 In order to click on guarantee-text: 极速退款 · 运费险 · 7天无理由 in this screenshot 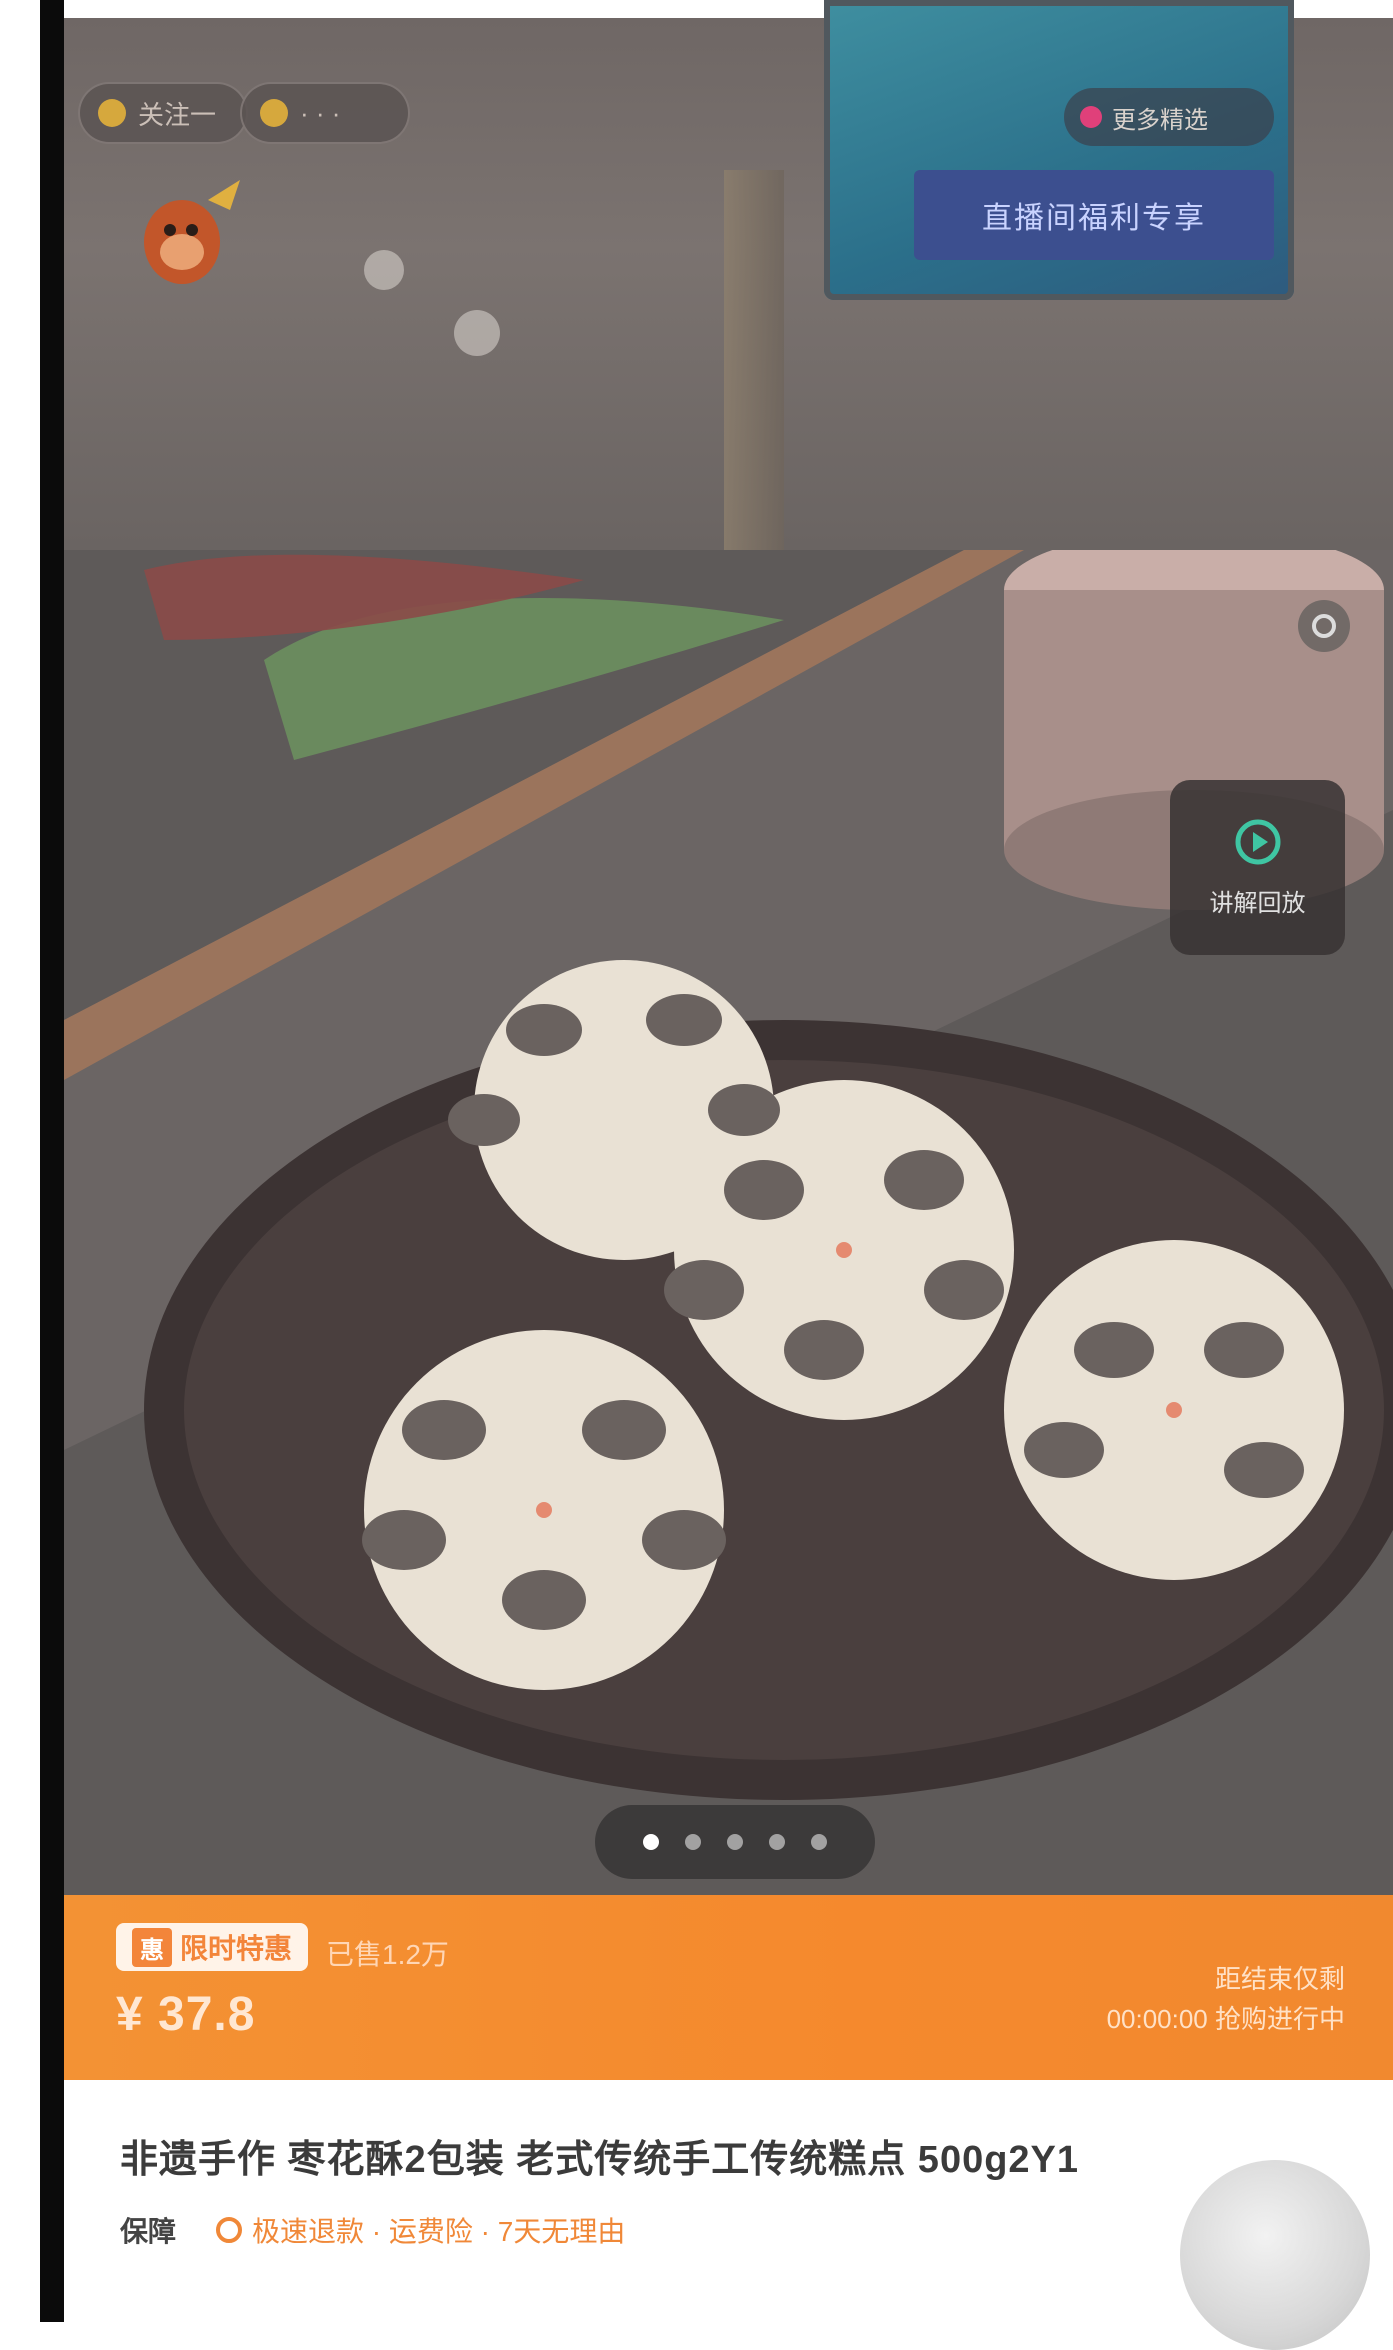, I will do `click(439, 2231)`.